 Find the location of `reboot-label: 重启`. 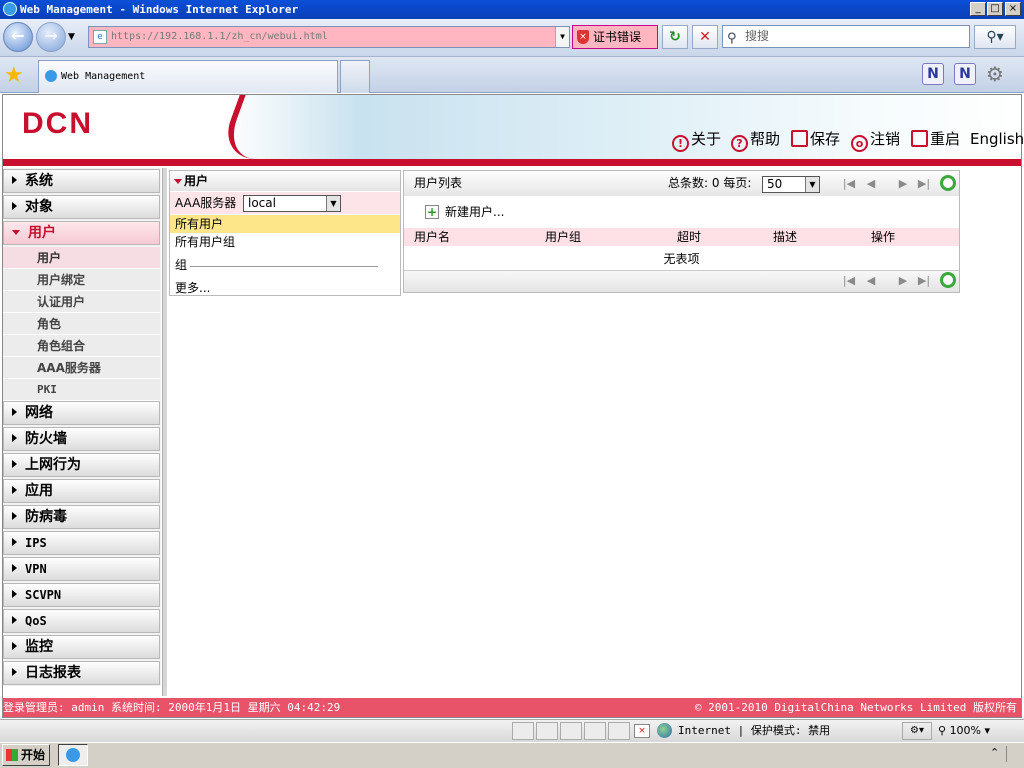

reboot-label: 重启 is located at coordinates (945, 139).